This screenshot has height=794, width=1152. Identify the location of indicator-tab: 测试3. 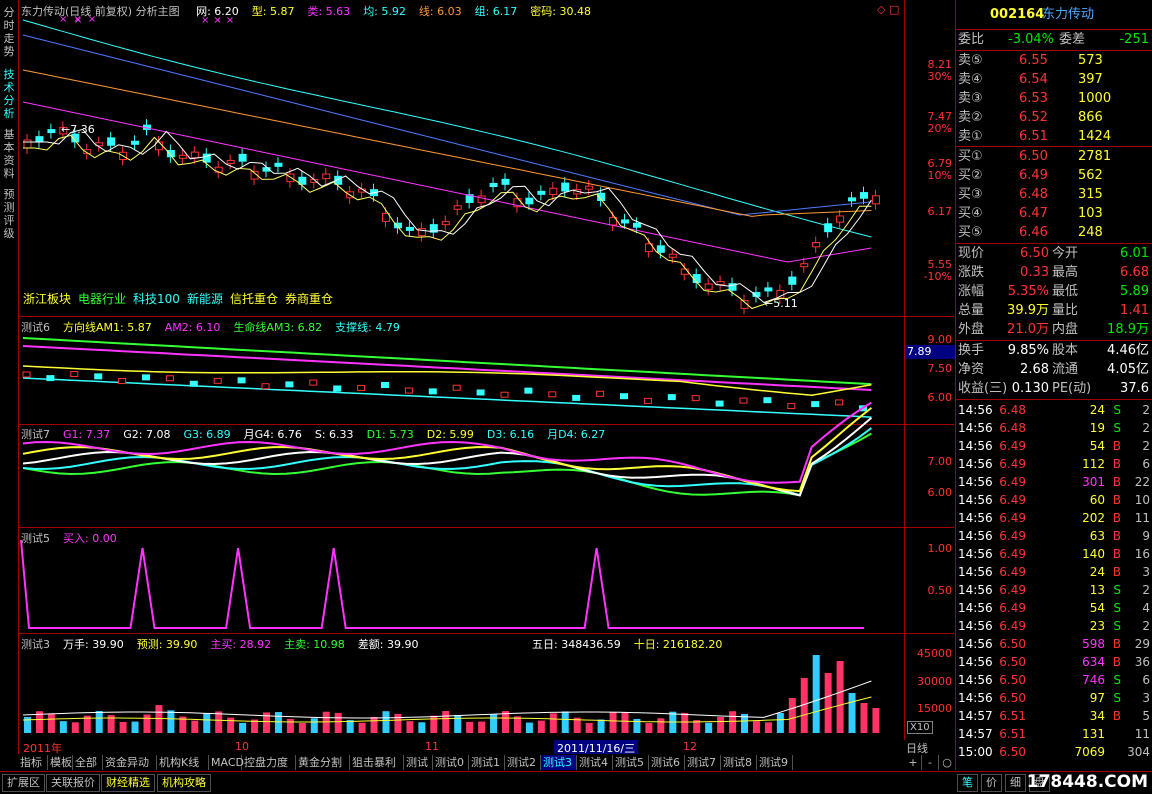
(559, 762).